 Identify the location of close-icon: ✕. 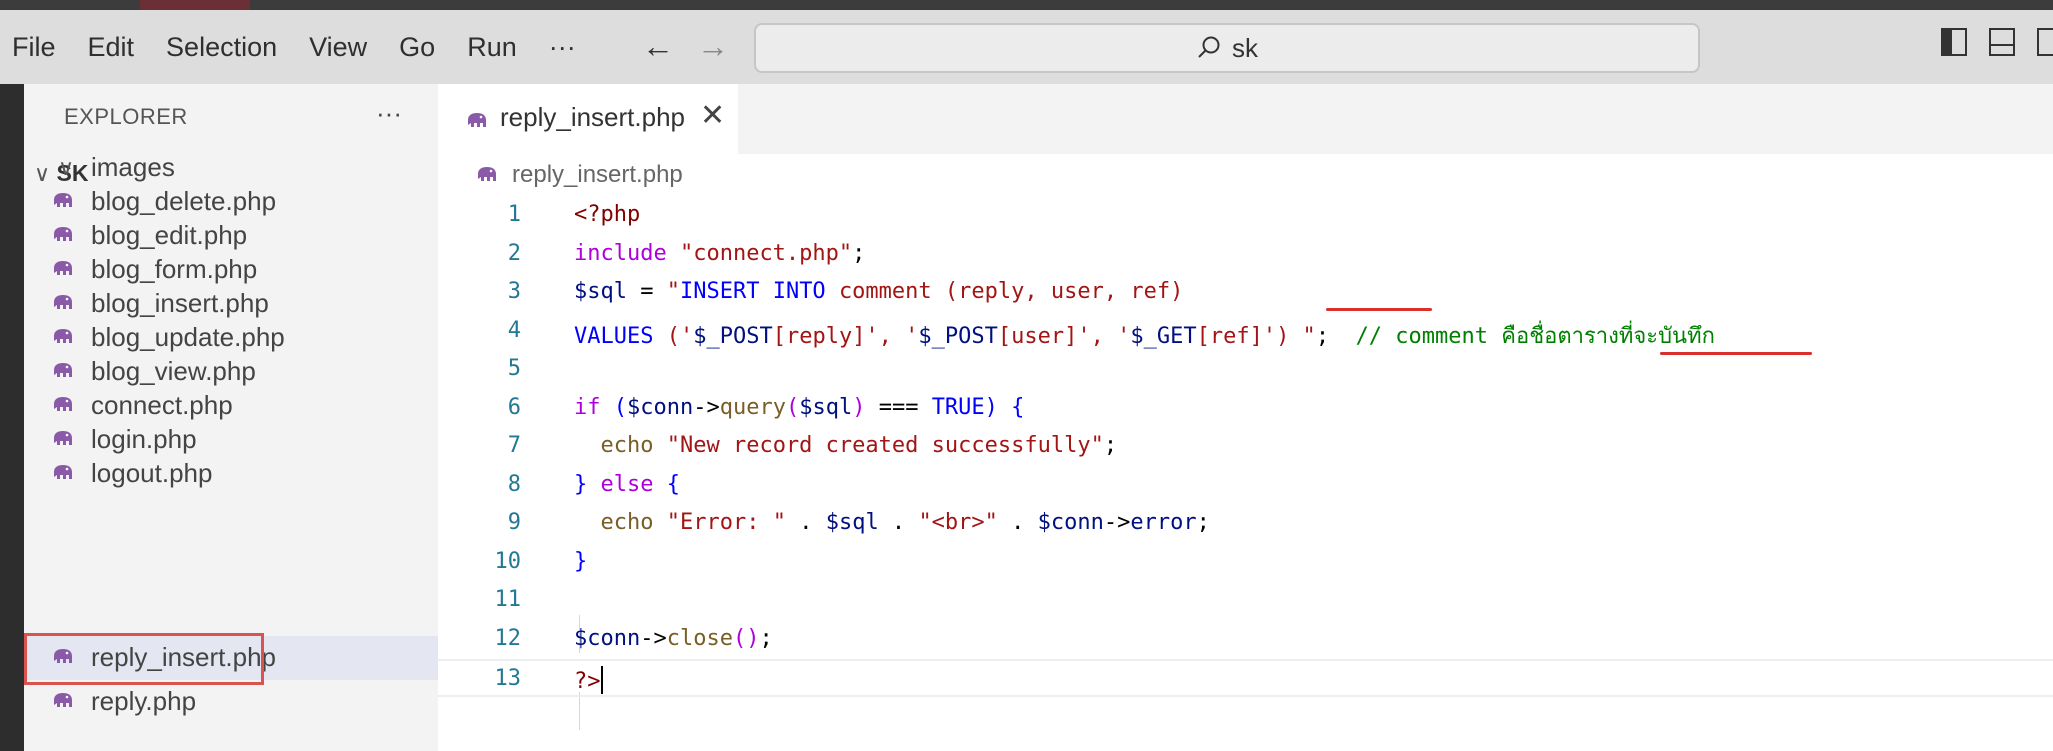
(712, 115).